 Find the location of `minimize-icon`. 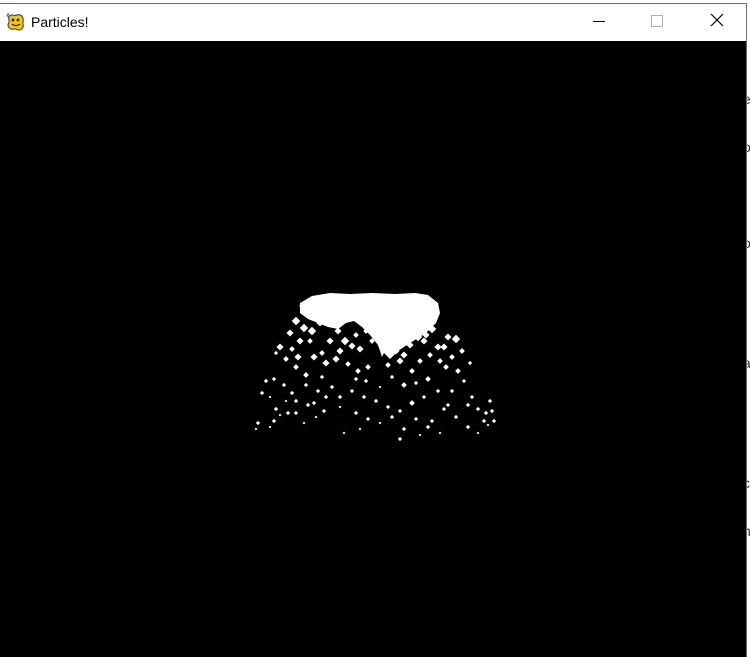

minimize-icon is located at coordinates (599, 23).